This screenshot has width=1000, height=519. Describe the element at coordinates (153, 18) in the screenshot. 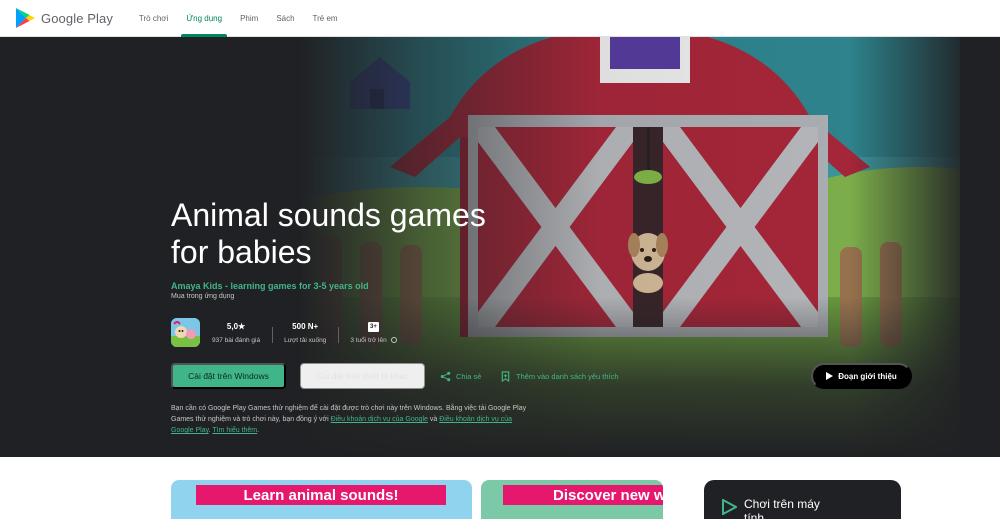

I see `nav-games: Trò chơi` at that location.